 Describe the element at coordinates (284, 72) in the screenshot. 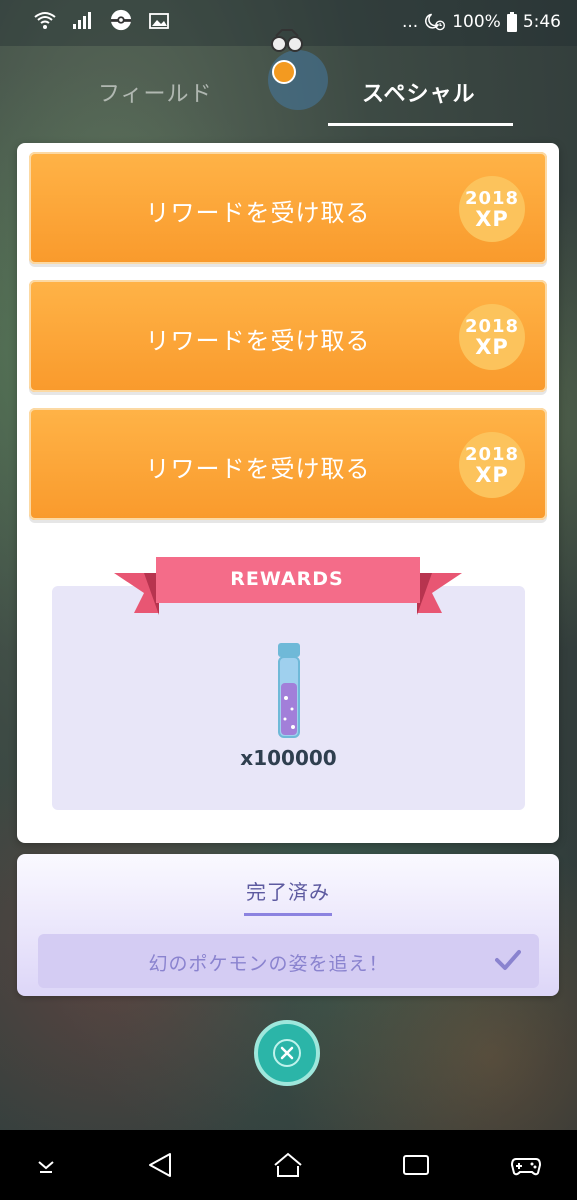

I see `notification-dot` at that location.